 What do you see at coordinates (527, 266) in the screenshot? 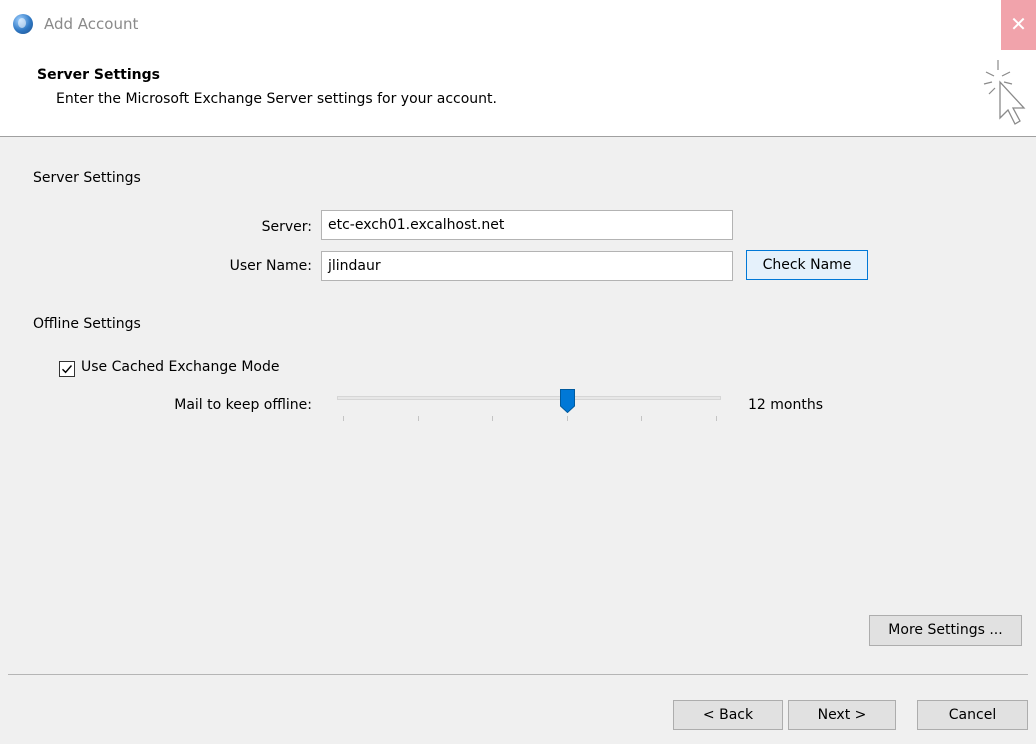
I see `username-input: jlindaur` at bounding box center [527, 266].